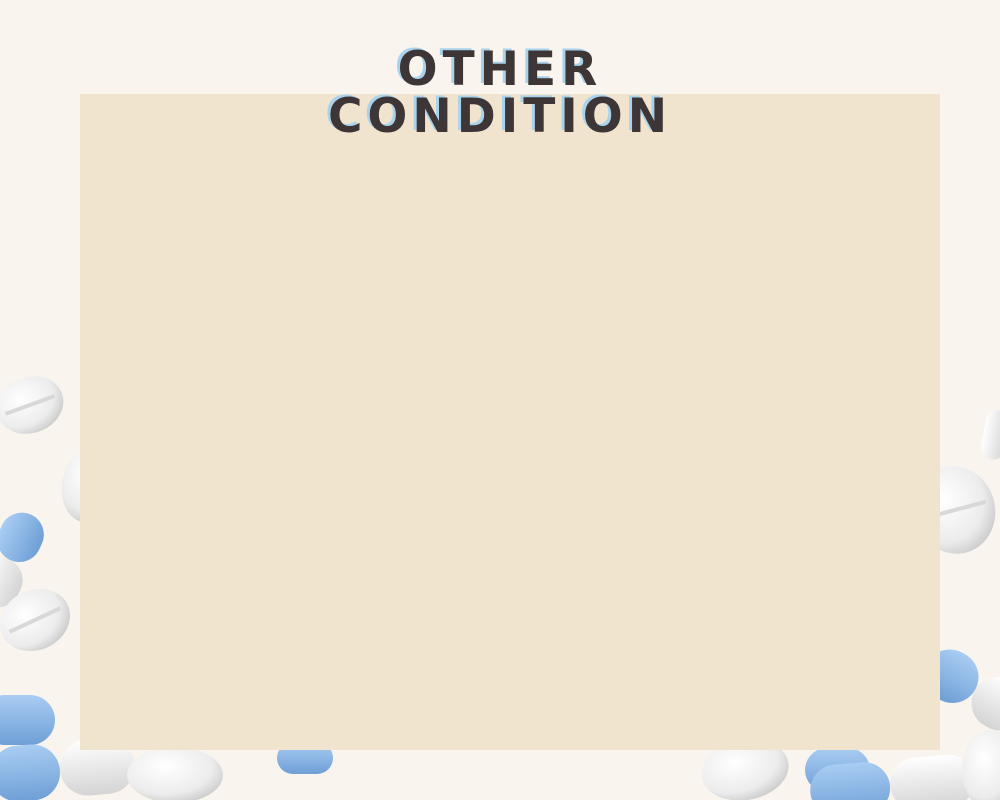 This screenshot has width=1000, height=800. What do you see at coordinates (500, 116) in the screenshot?
I see `title-line-2: CONDITION` at bounding box center [500, 116].